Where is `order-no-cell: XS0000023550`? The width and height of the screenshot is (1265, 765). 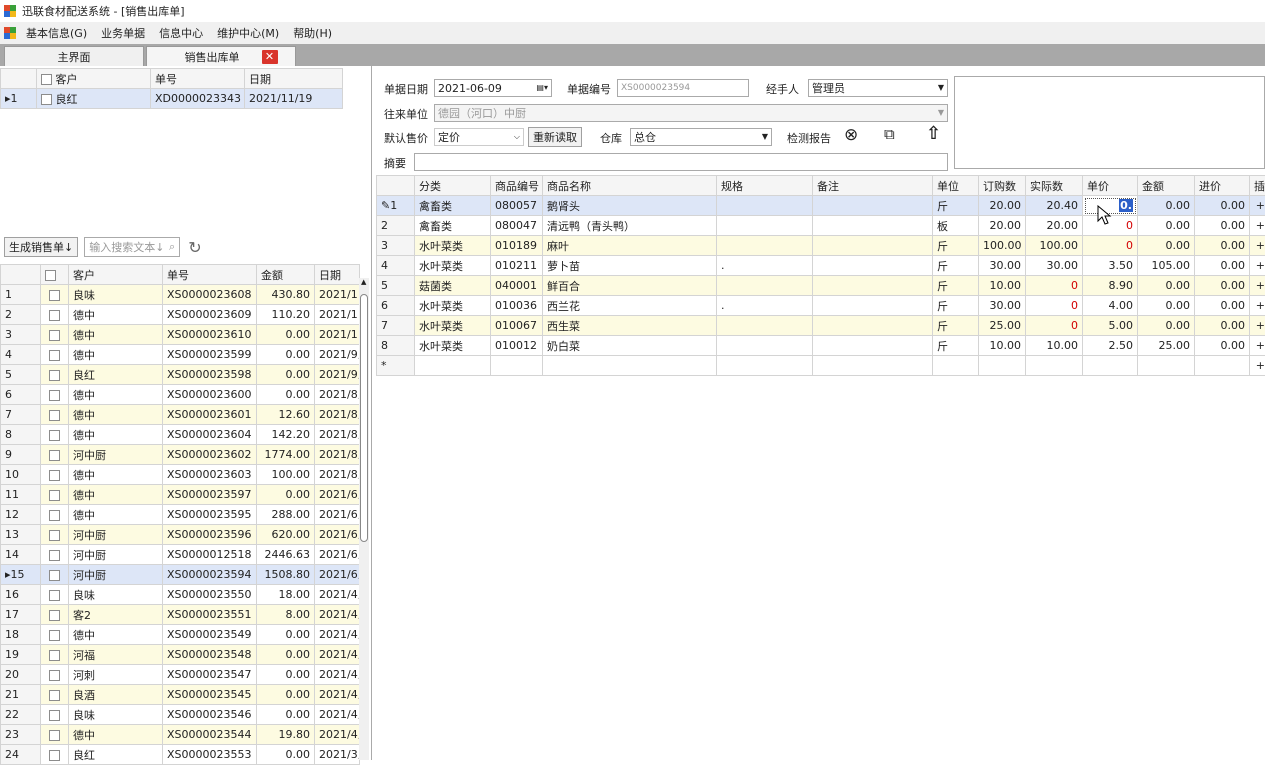 order-no-cell: XS0000023550 is located at coordinates (210, 595).